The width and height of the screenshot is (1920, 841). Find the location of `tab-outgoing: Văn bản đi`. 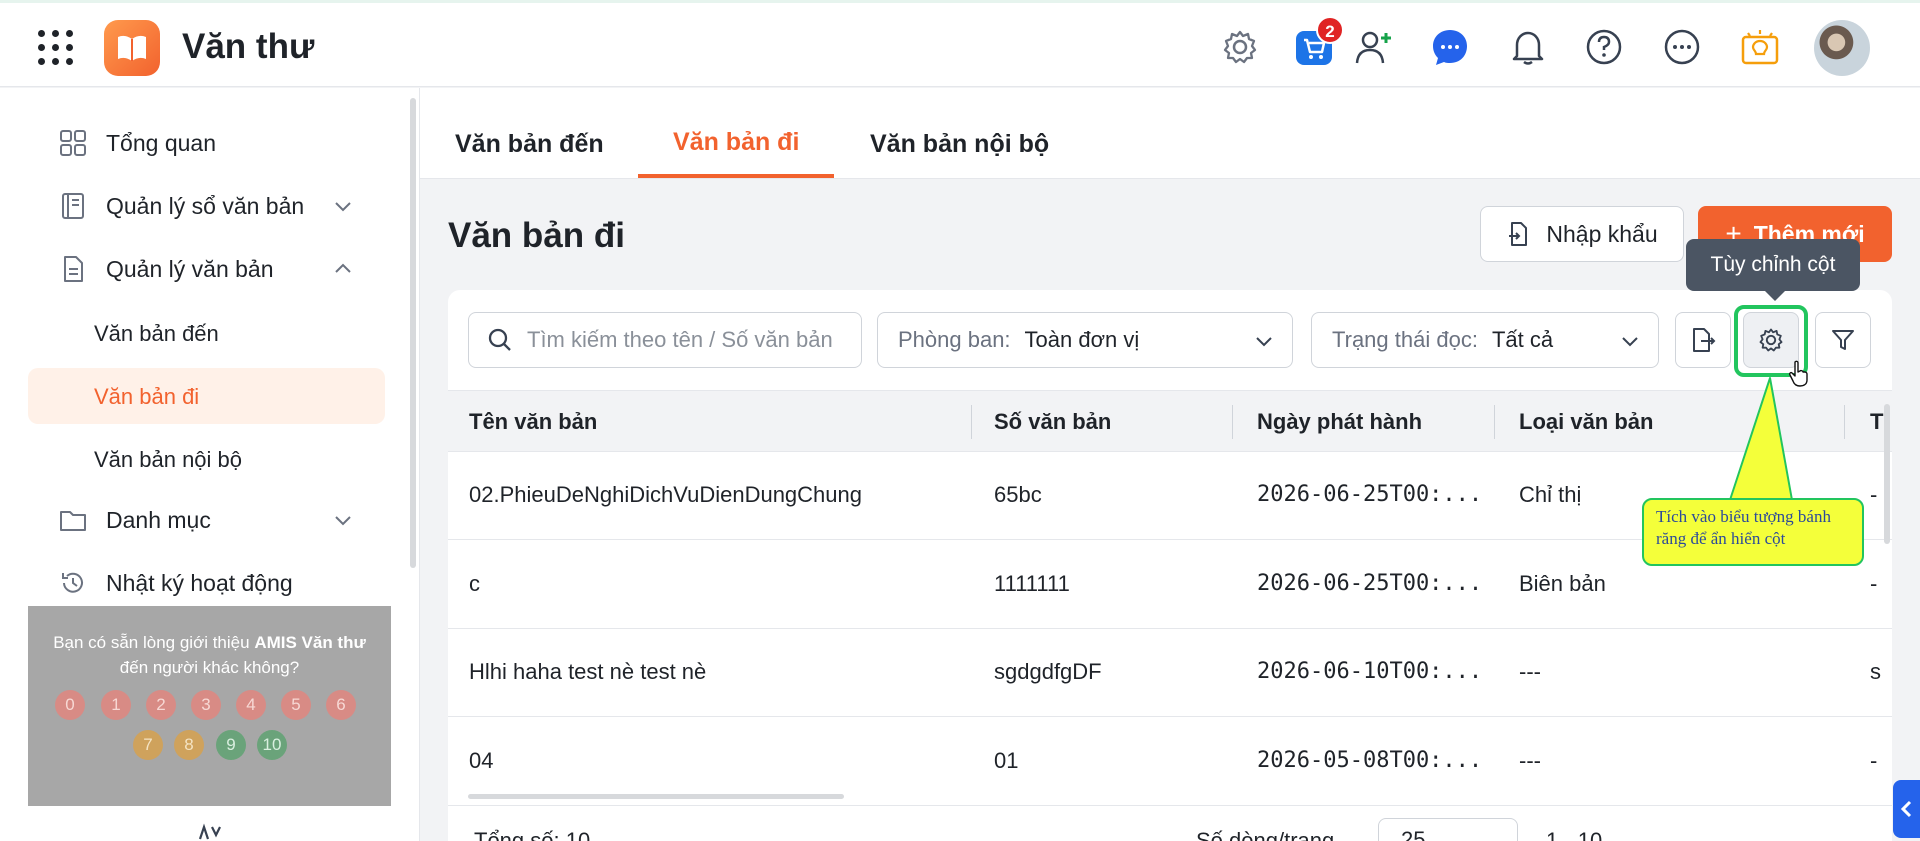

tab-outgoing: Văn bản đi is located at coordinates (736, 142).